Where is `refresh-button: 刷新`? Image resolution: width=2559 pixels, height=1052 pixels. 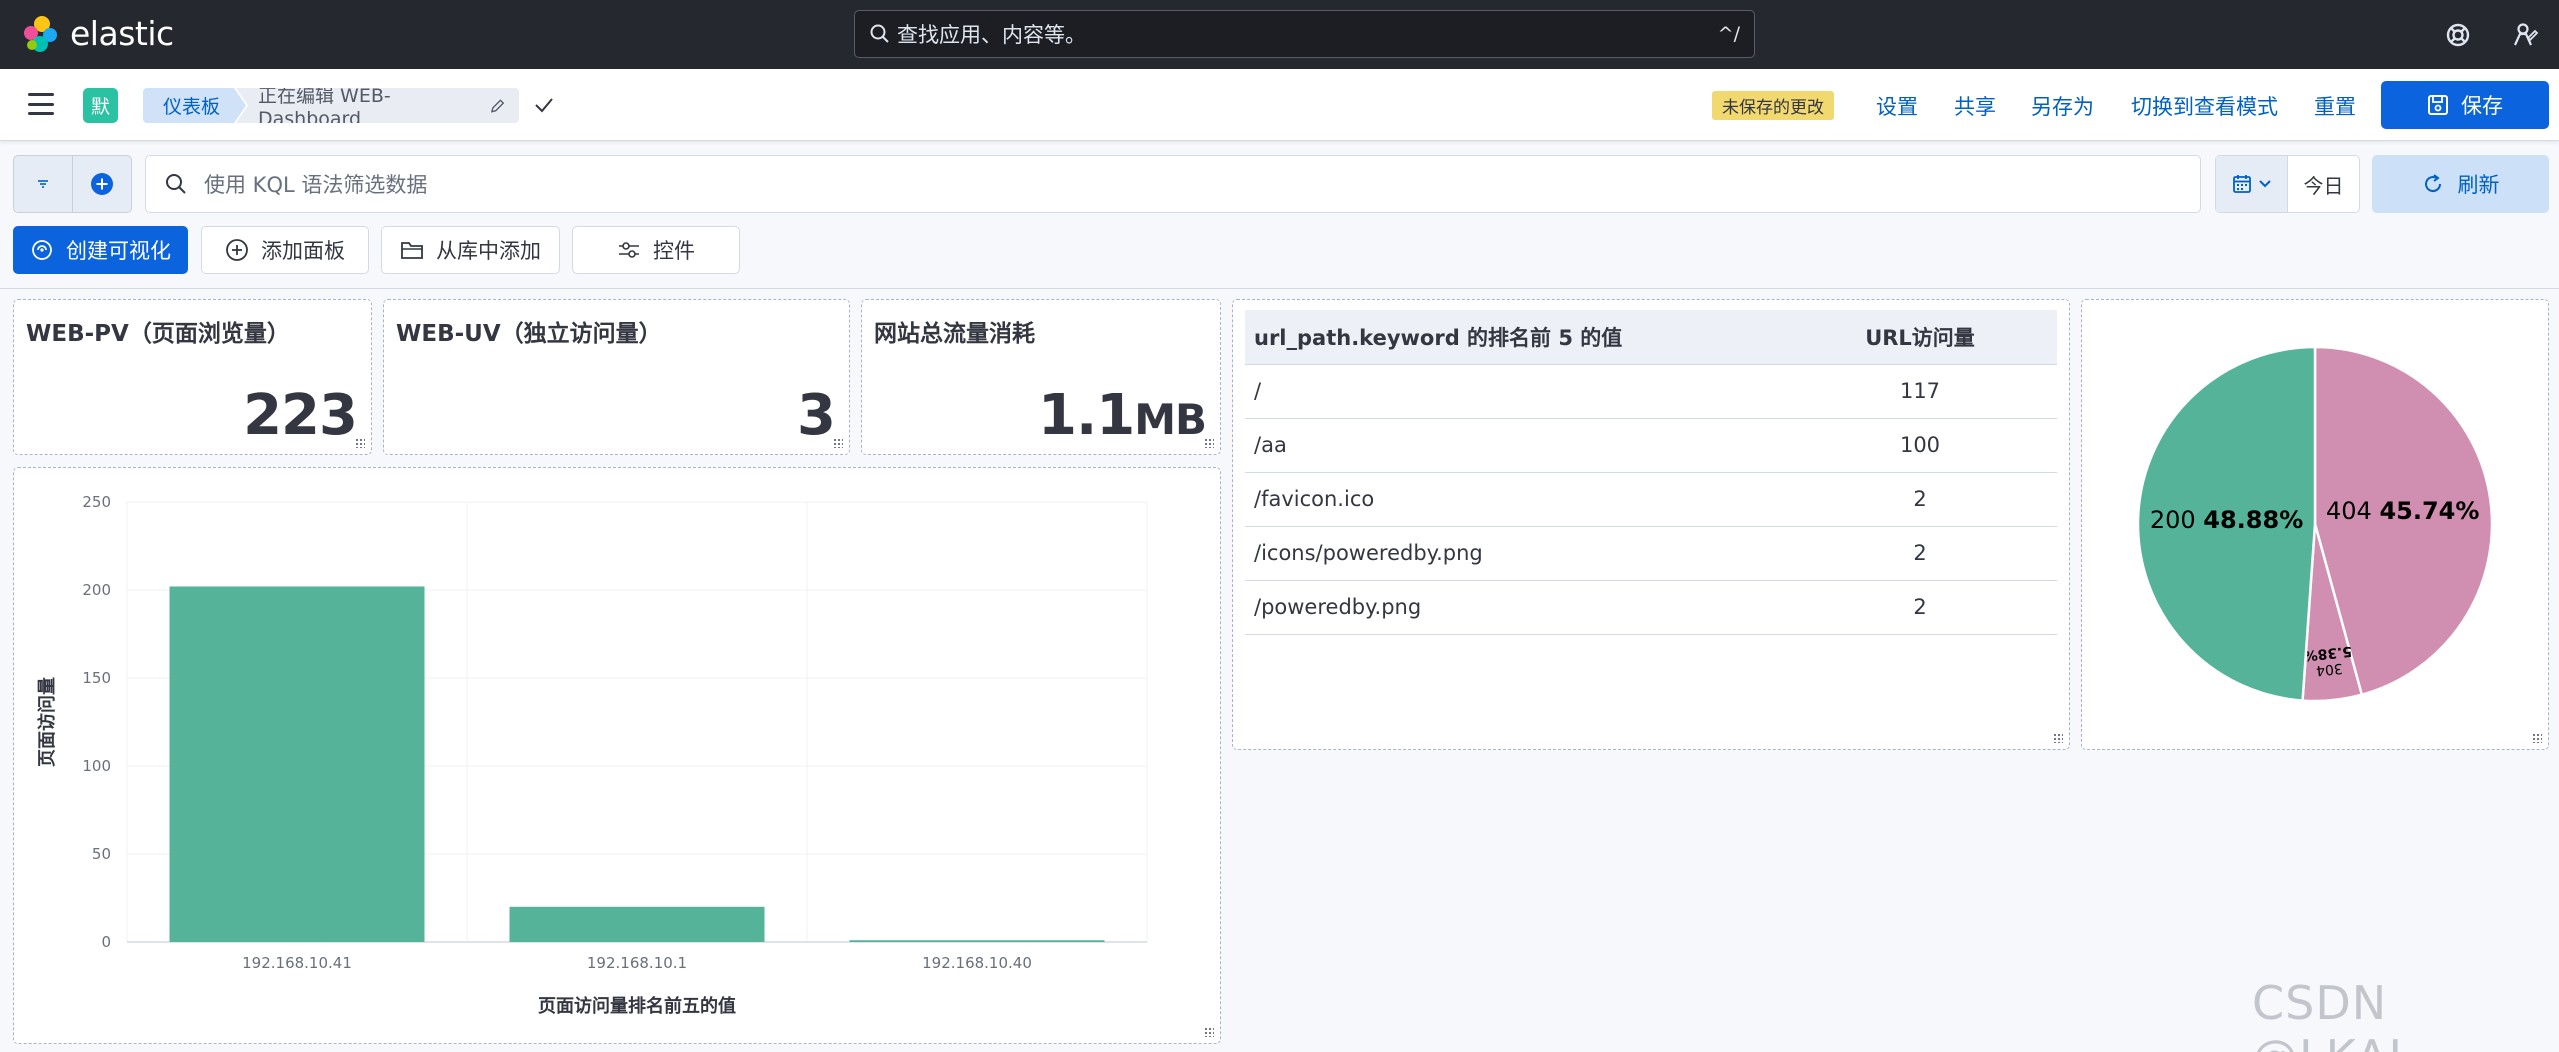
refresh-button: 刷新 is located at coordinates (2460, 184).